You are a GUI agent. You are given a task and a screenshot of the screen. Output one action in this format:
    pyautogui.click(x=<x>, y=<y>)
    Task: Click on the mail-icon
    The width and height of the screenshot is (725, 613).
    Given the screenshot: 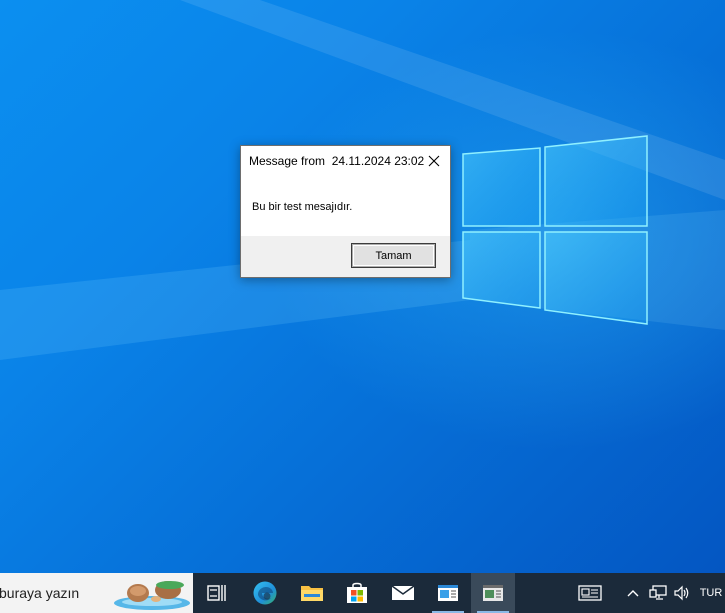 What is the action you would take?
    pyautogui.click(x=403, y=592)
    